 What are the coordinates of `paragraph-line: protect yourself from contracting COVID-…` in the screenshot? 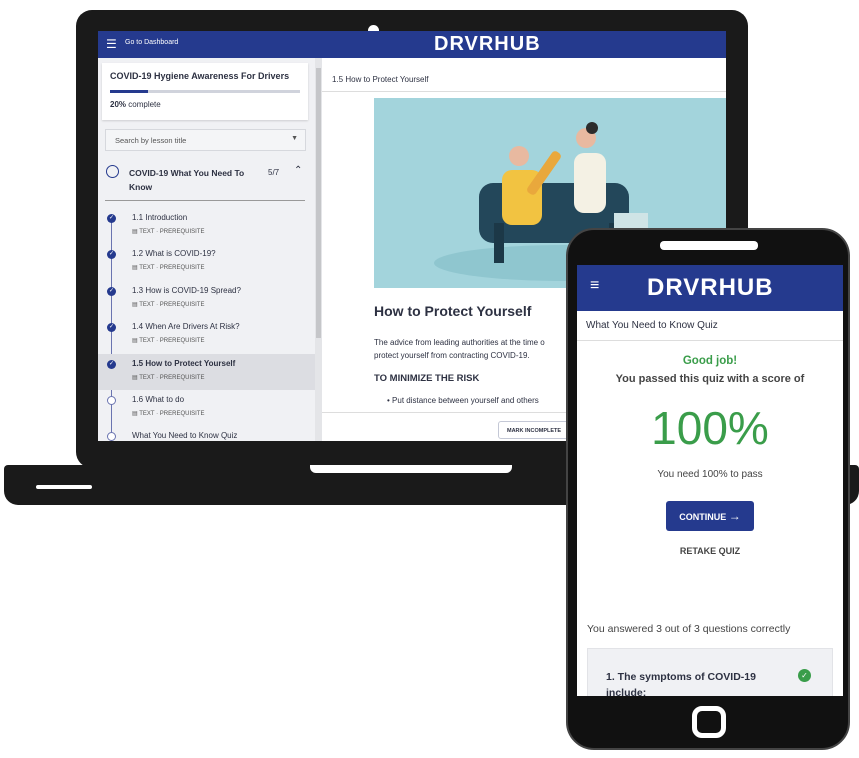 It's located at (452, 355).